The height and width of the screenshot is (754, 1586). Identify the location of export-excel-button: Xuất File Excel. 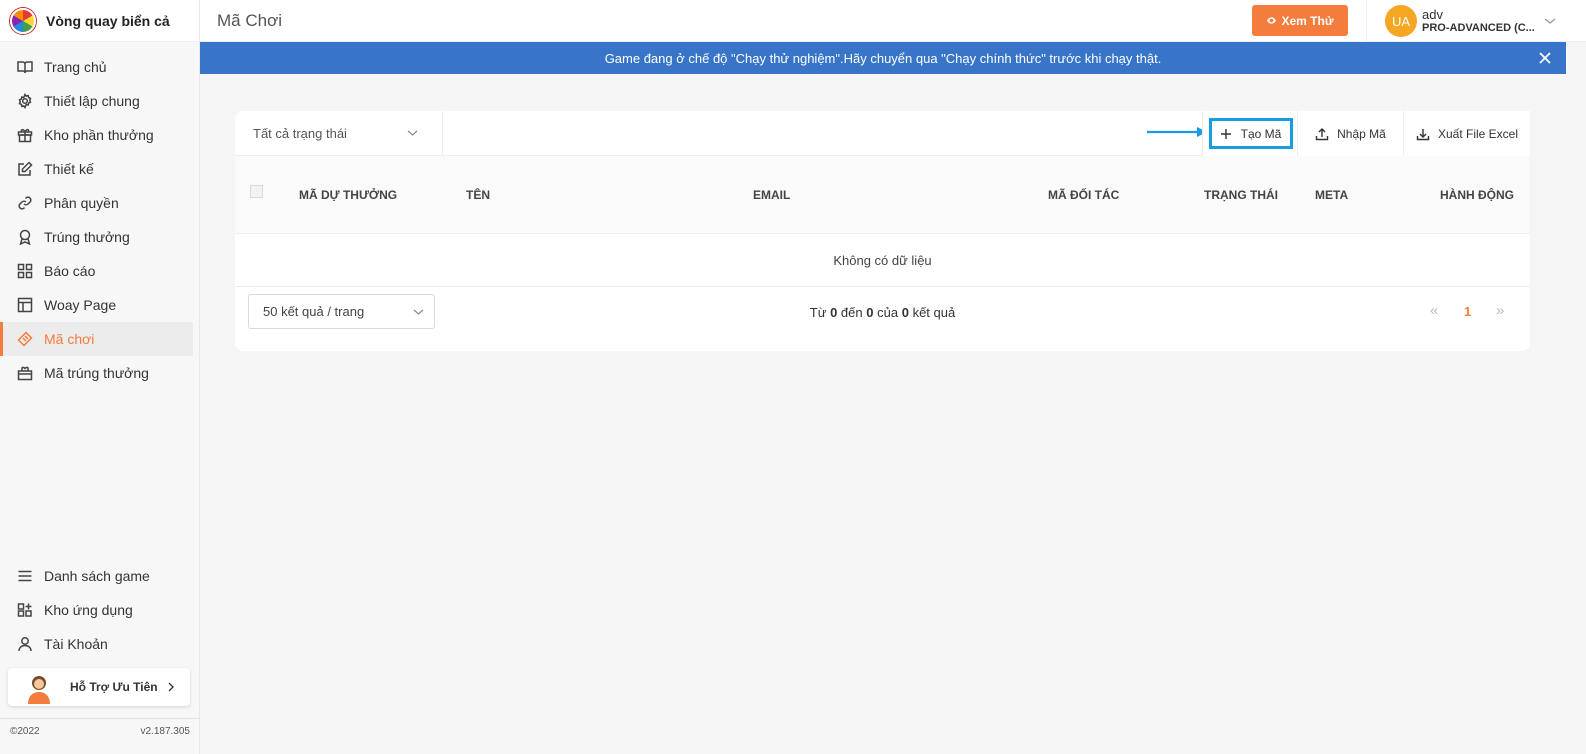
(1466, 133).